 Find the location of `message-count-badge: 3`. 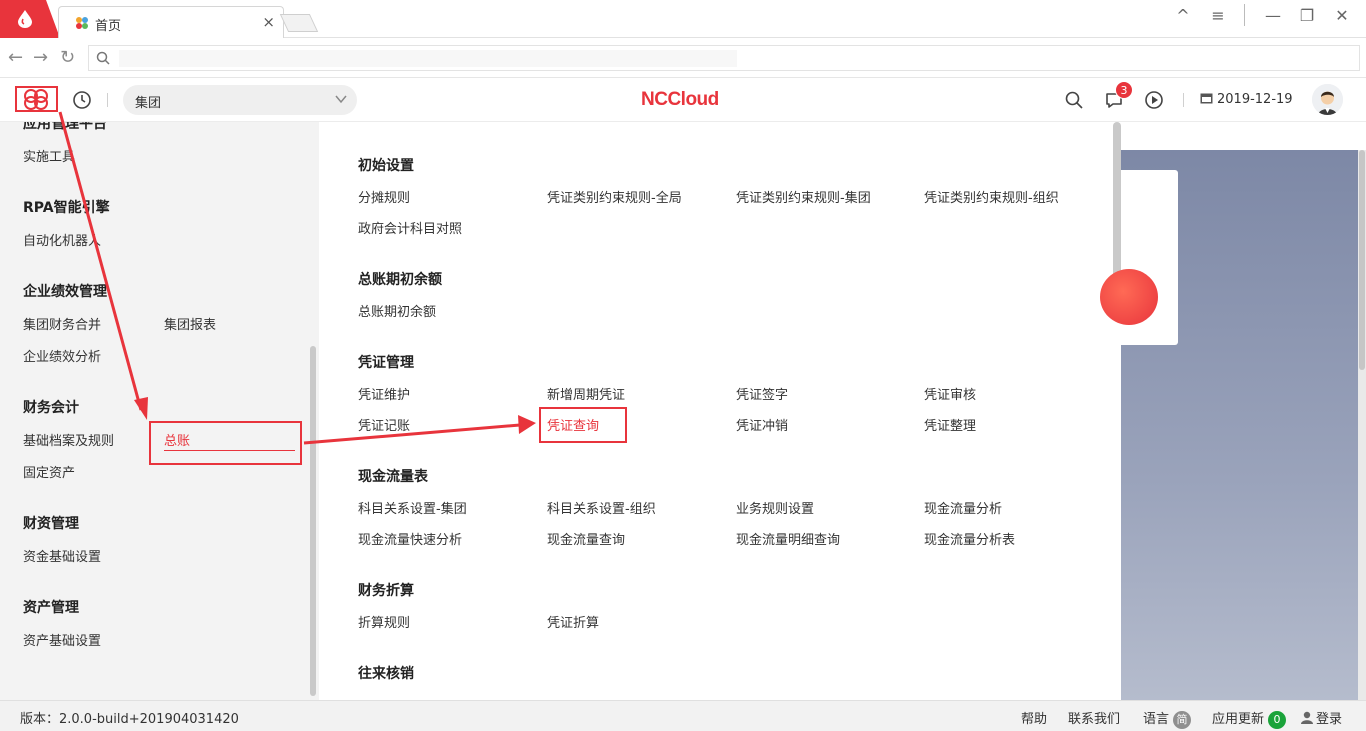

message-count-badge: 3 is located at coordinates (1124, 90).